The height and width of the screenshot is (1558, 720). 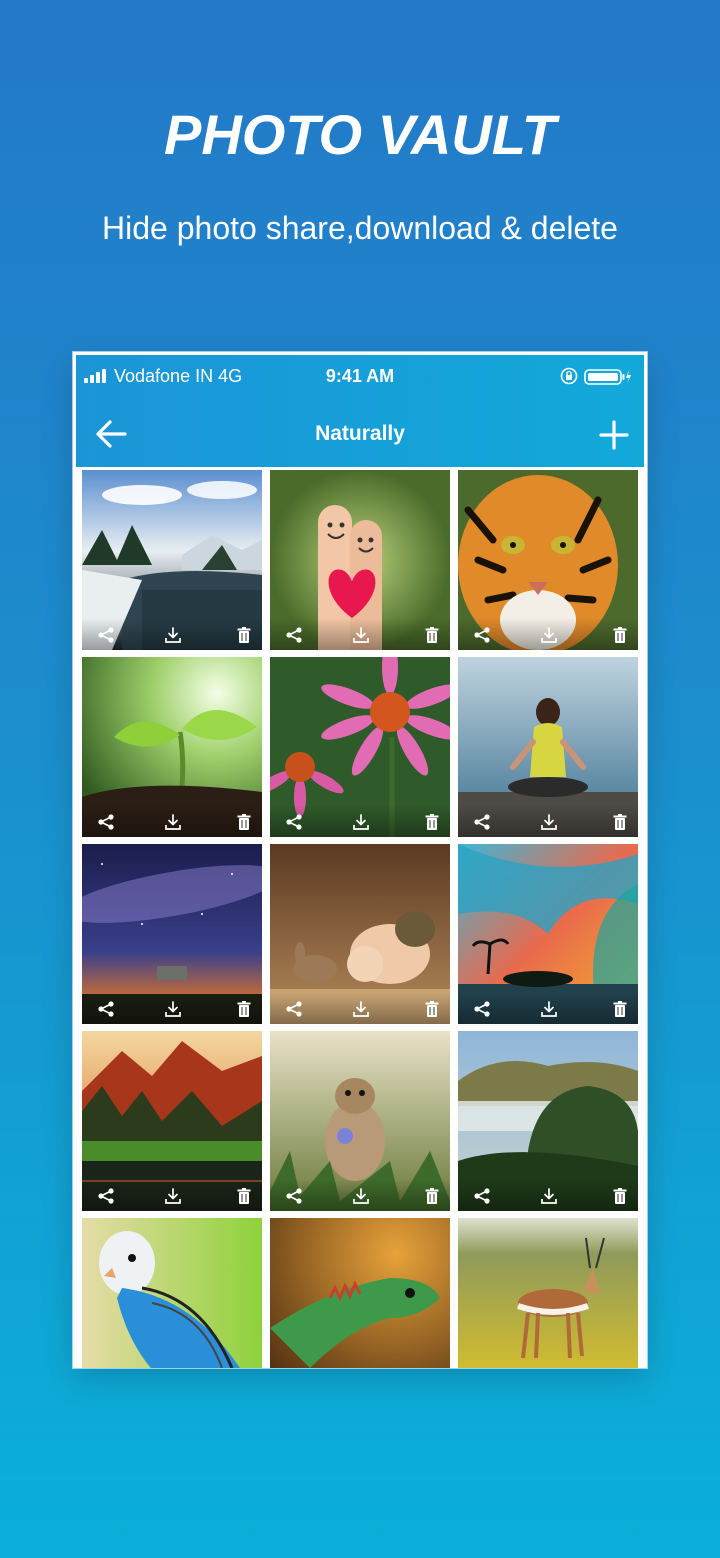 I want to click on hero-subtitle: Hide photo share,download & delete, so click(x=360, y=228).